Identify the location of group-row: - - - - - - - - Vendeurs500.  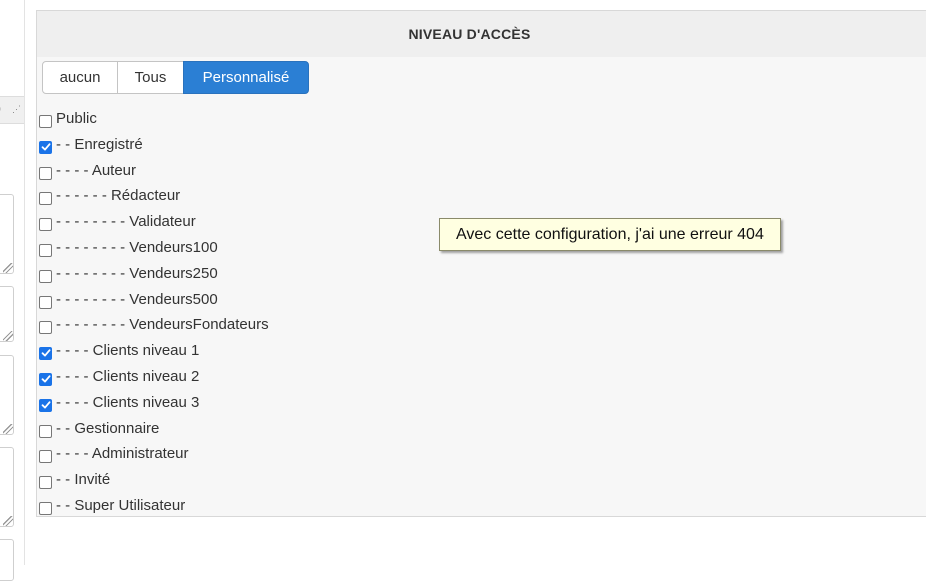
(128, 299).